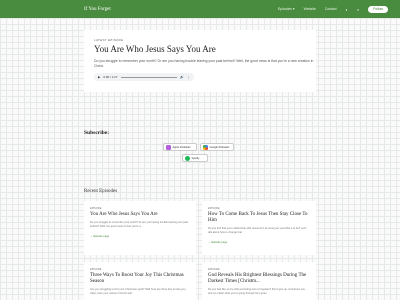  I want to click on spotify-label: Spotify, so click(195, 158).